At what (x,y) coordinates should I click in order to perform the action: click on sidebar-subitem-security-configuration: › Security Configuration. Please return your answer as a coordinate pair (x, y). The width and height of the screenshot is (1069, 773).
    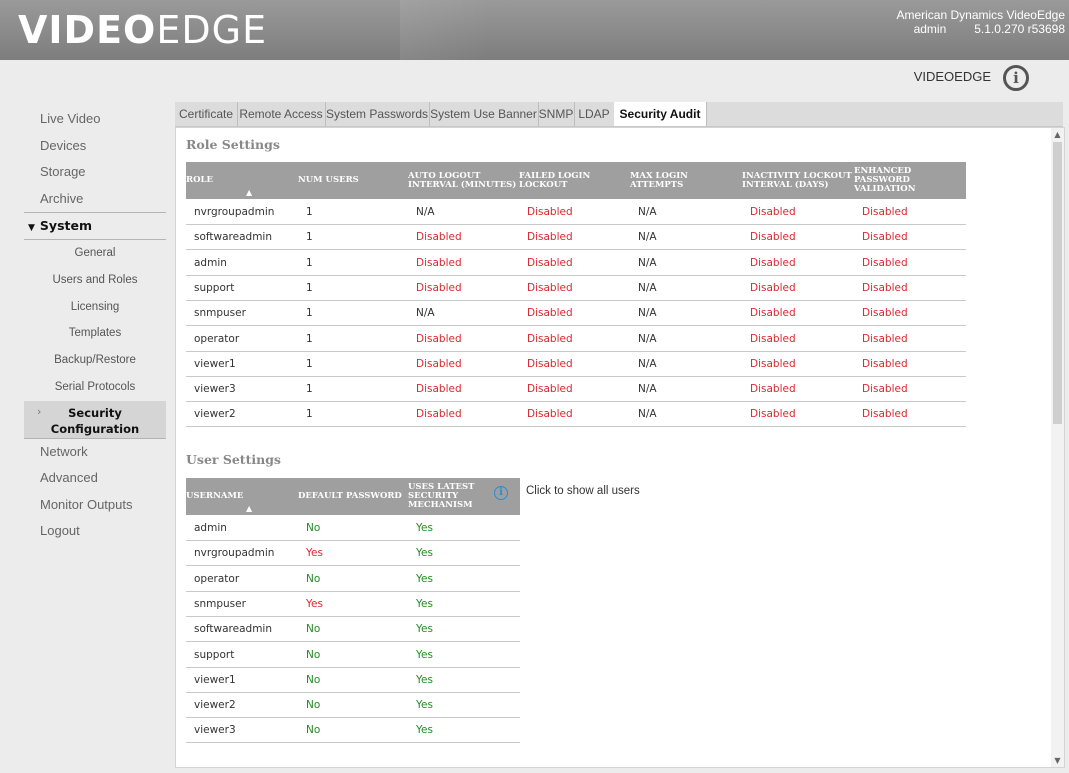
    Looking at the image, I should click on (95, 419).